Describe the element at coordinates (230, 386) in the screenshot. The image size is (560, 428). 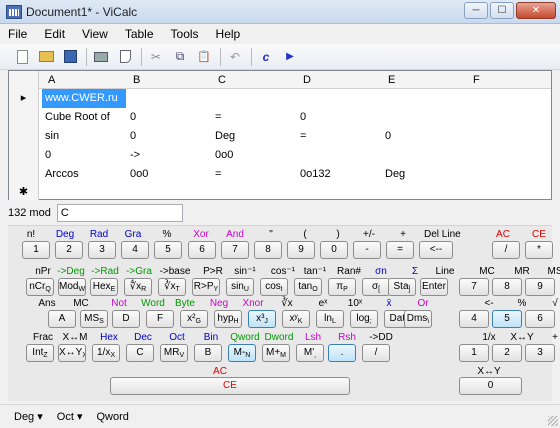
I see `keypad-key: CE` at that location.